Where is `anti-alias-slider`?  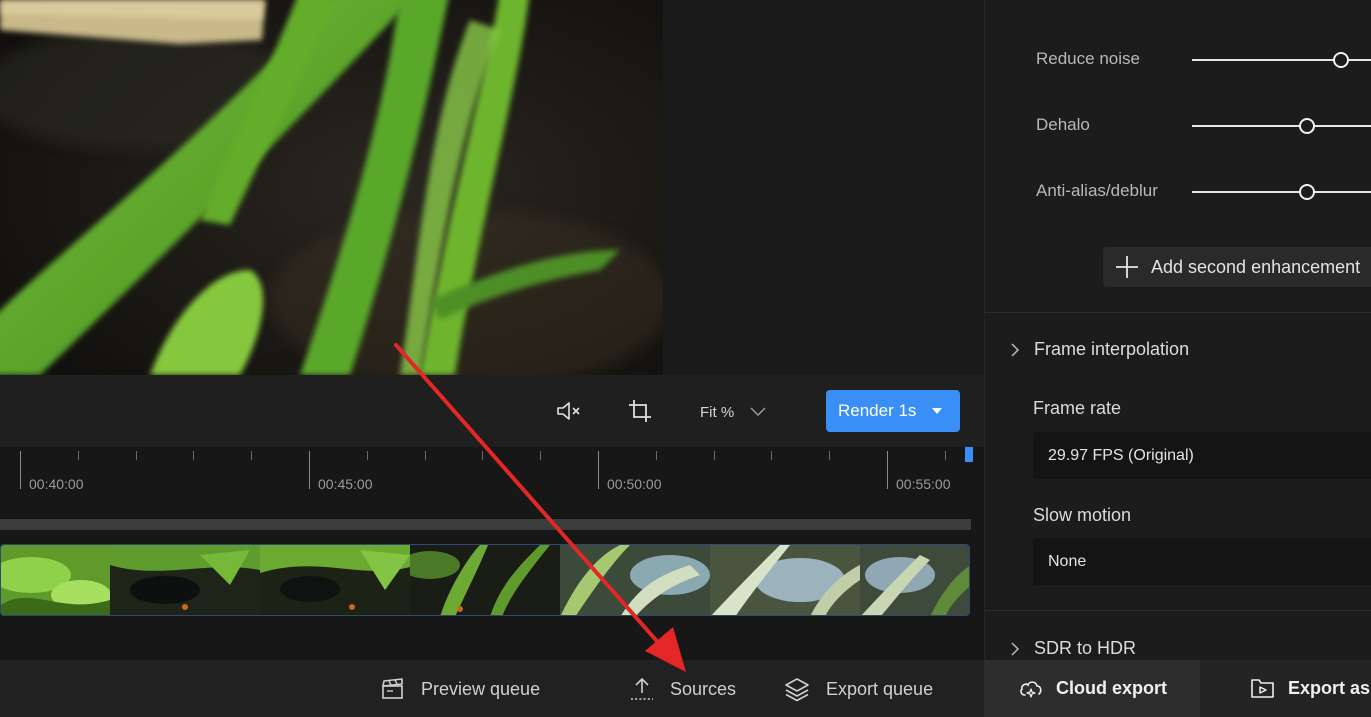
anti-alias-slider is located at coordinates (1281, 192).